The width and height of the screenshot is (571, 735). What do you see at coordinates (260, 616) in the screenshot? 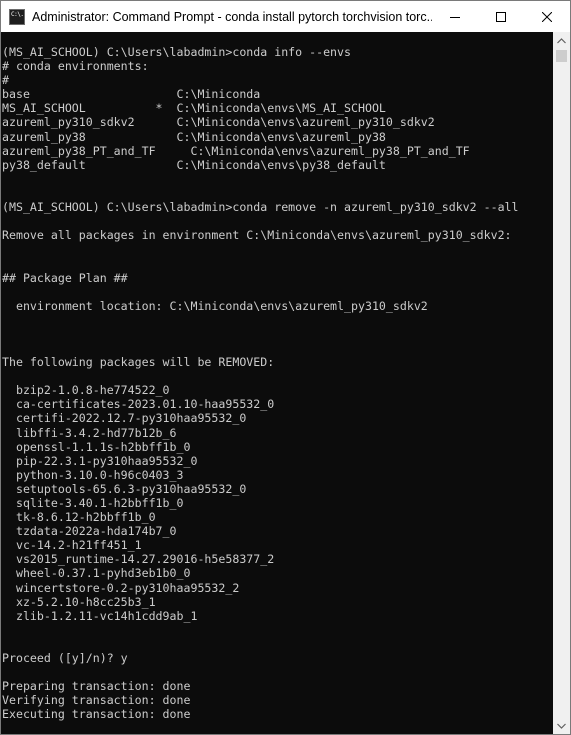
I see `console-line: zlib-1.2.11-vc14h1cdd9ab_1` at bounding box center [260, 616].